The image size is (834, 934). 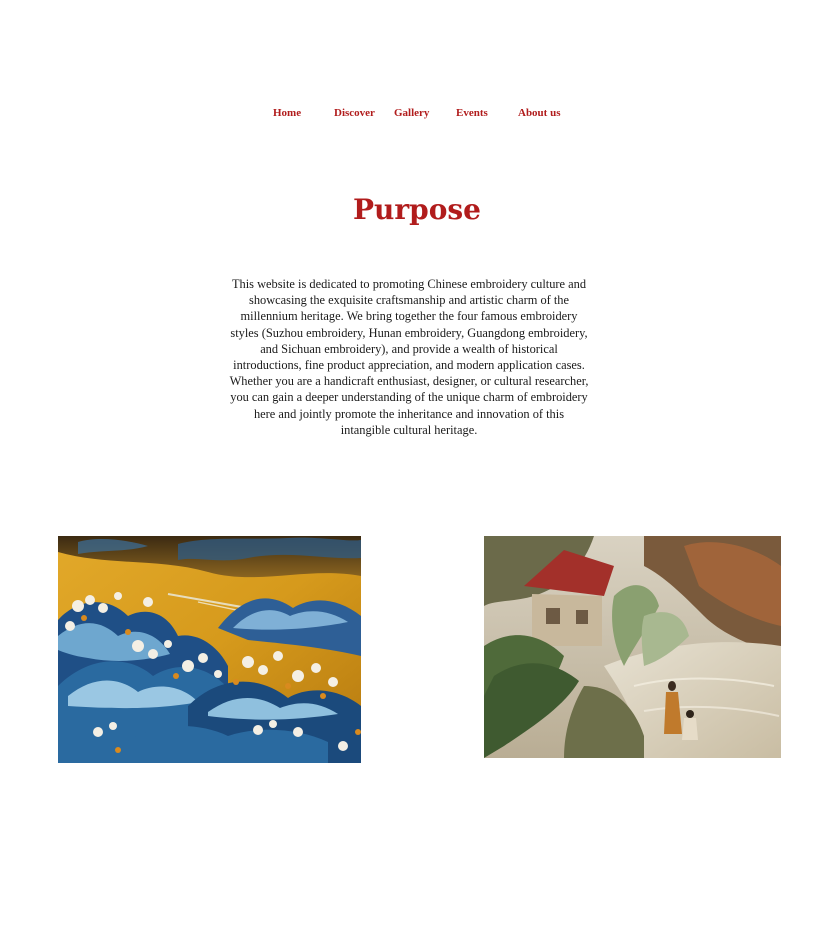 What do you see at coordinates (354, 113) in the screenshot?
I see `nav-discover-link: Discover` at bounding box center [354, 113].